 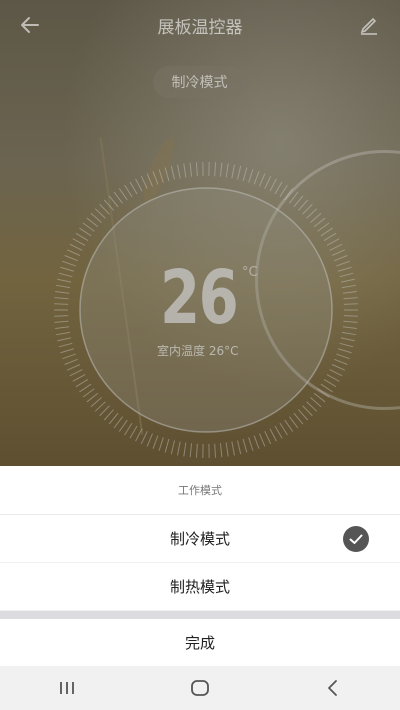 What do you see at coordinates (199, 298) in the screenshot?
I see `temperature-value: 26` at bounding box center [199, 298].